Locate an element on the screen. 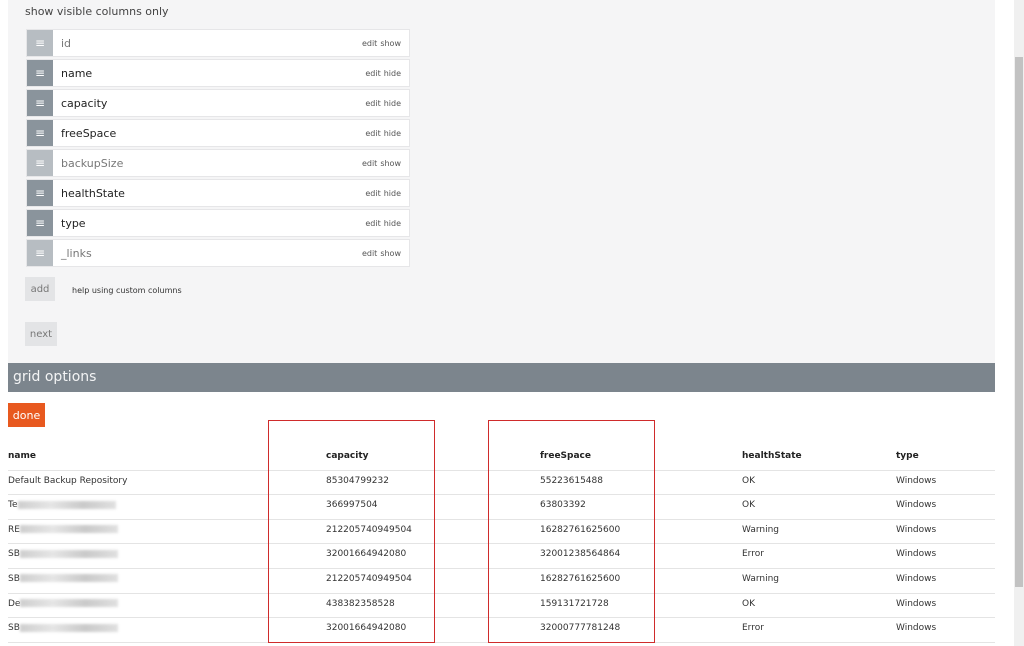 Image resolution: width=1024 pixels, height=646 pixels. header-freespace: freeSpace is located at coordinates (565, 456).